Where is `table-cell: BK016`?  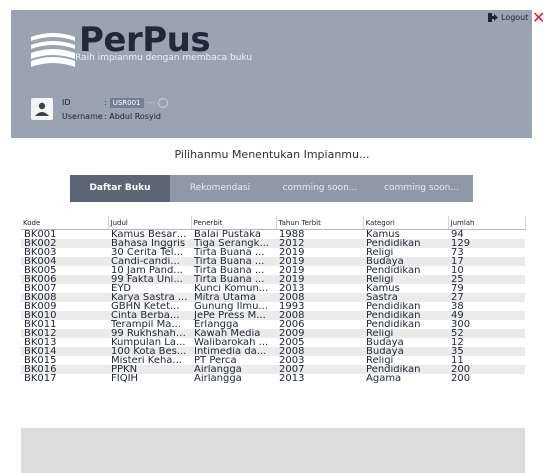 table-cell: BK016 is located at coordinates (64, 369).